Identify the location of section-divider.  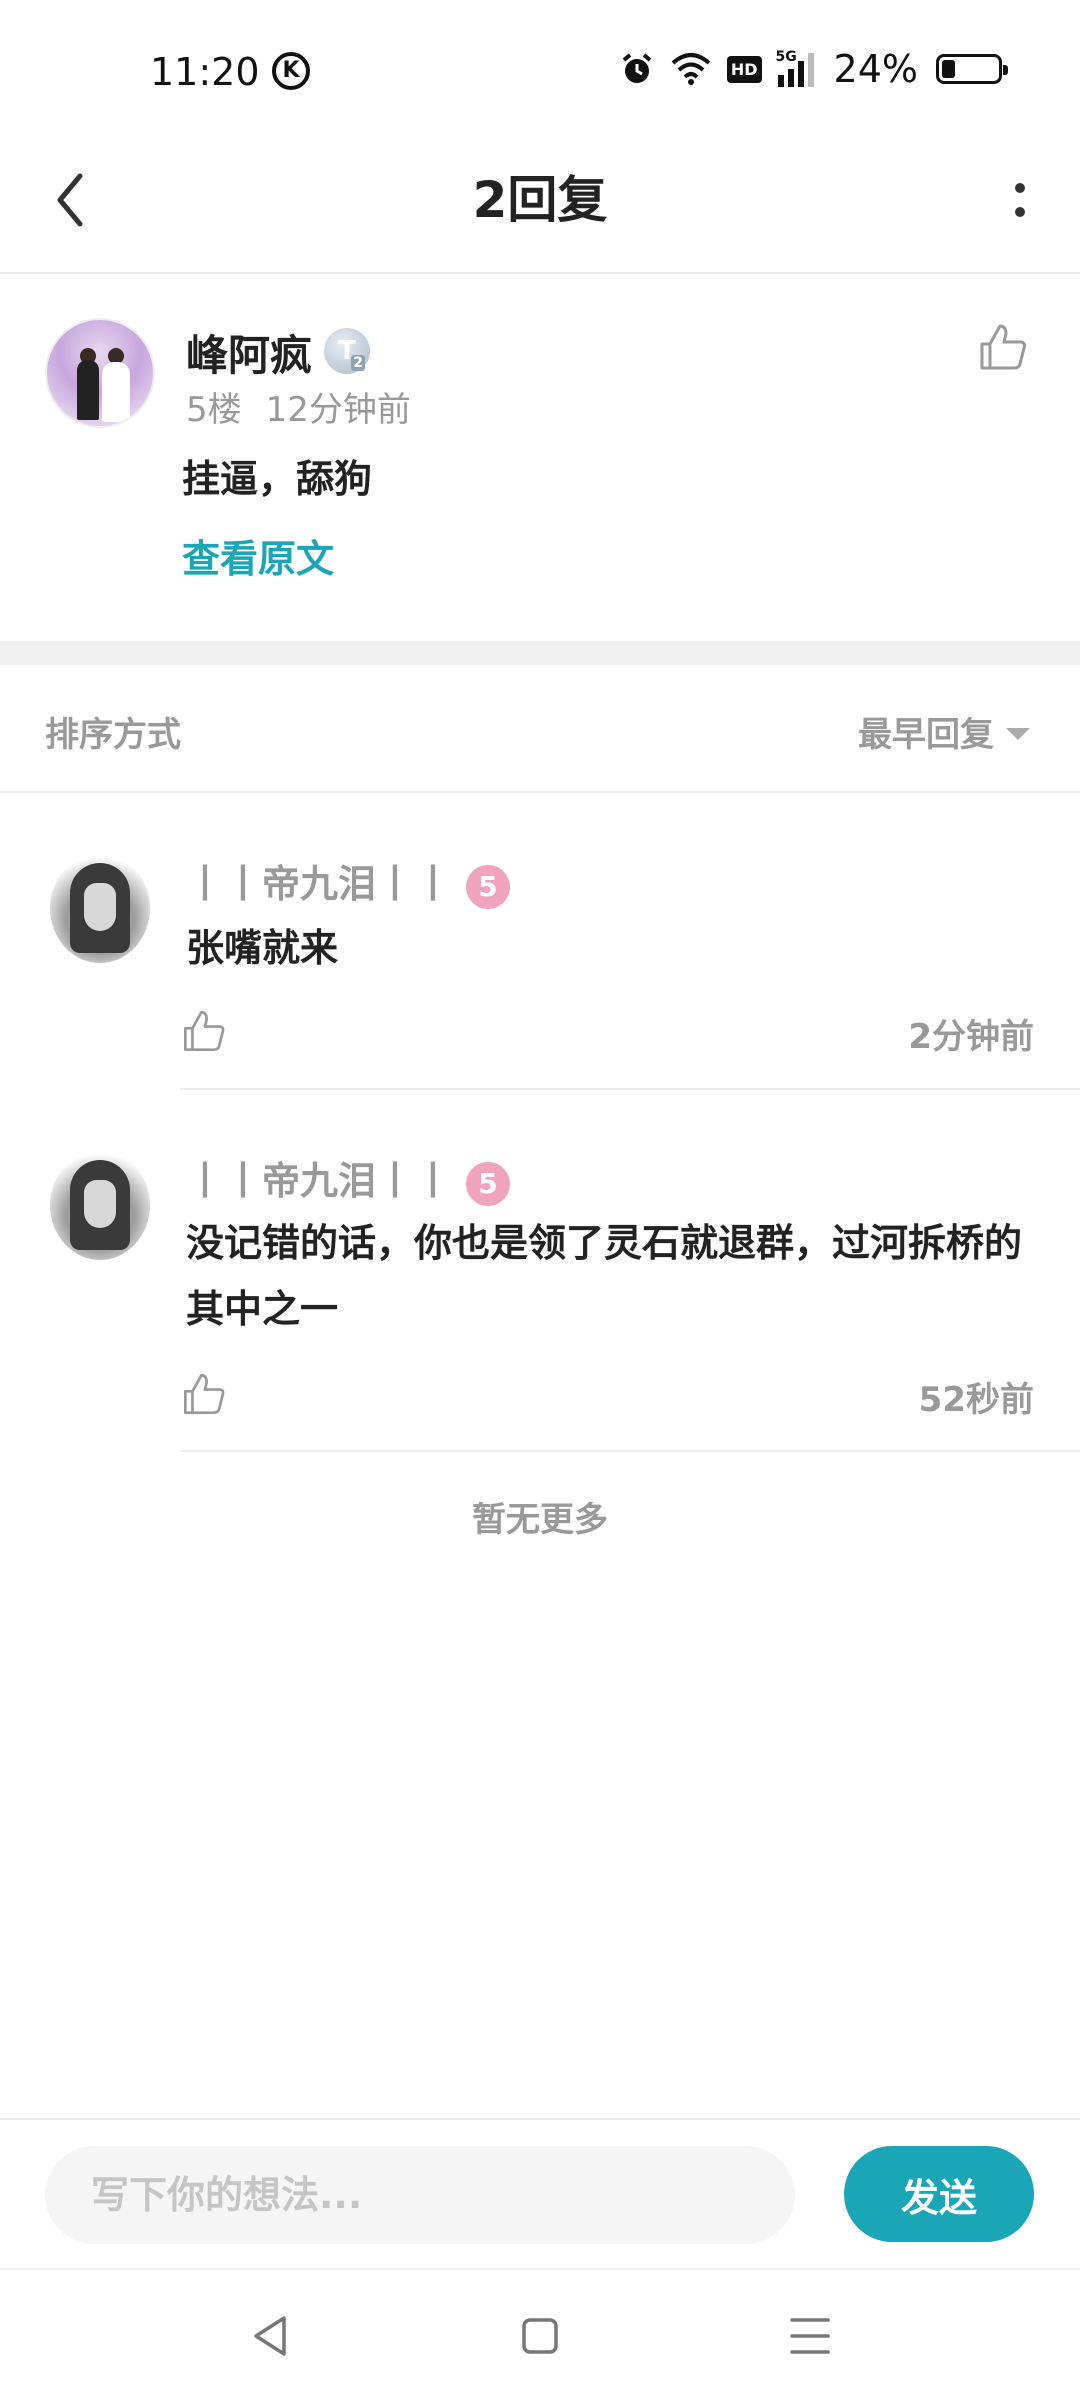
(540, 653).